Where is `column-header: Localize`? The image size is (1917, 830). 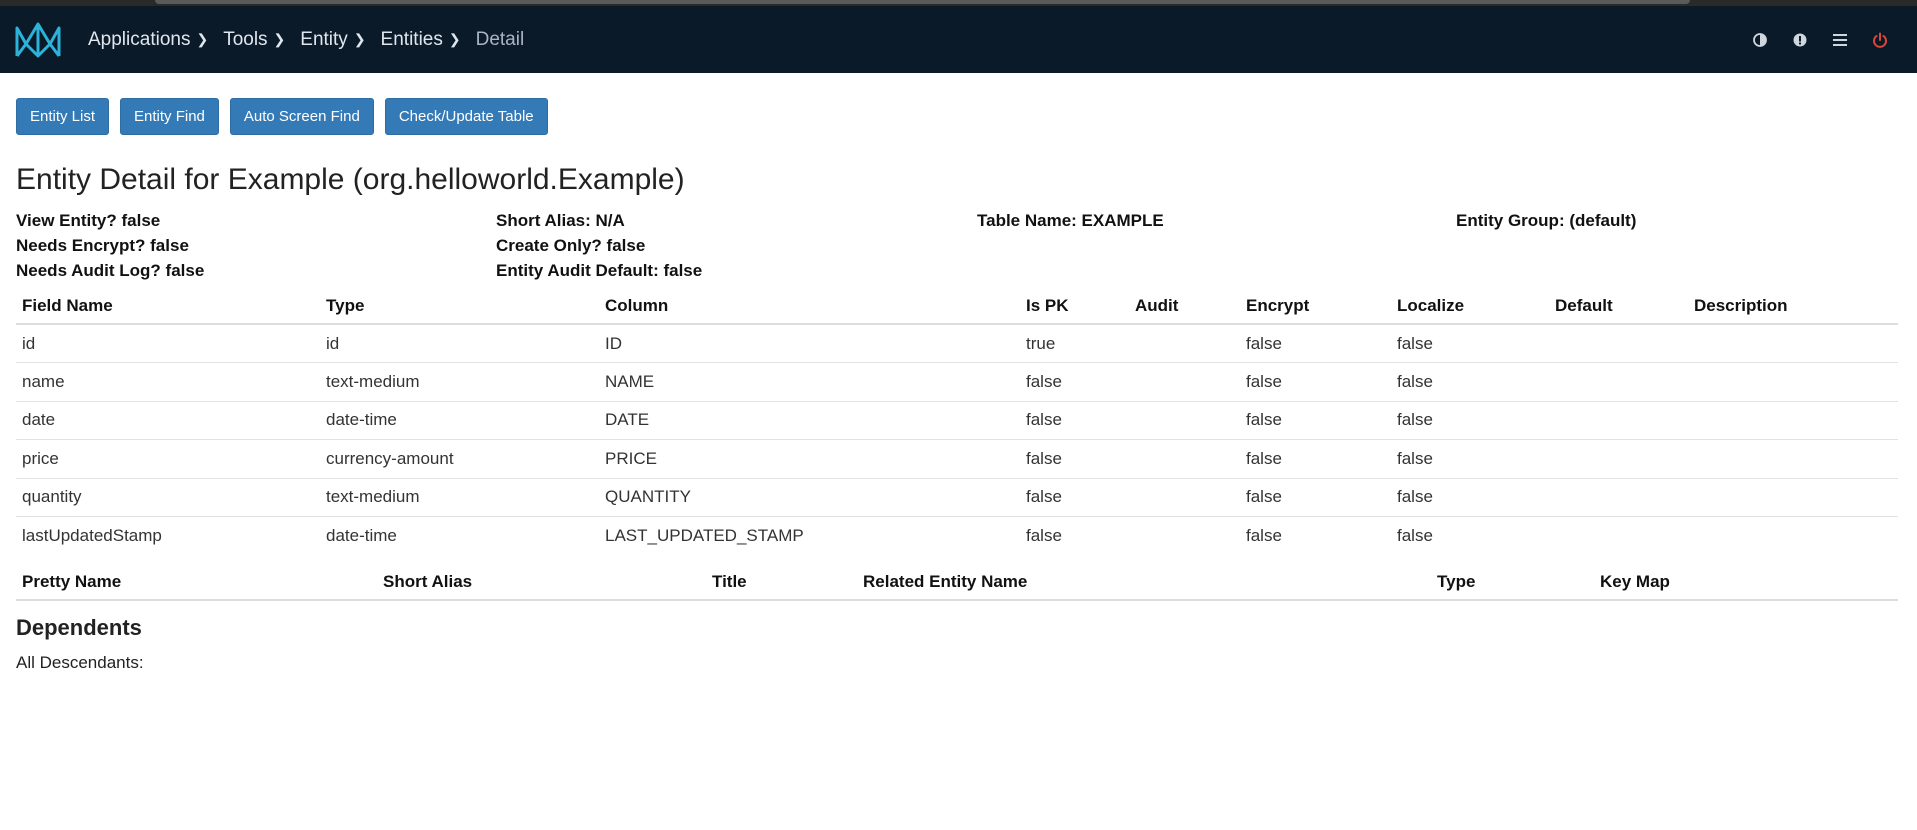
column-header: Localize is located at coordinates (1431, 305).